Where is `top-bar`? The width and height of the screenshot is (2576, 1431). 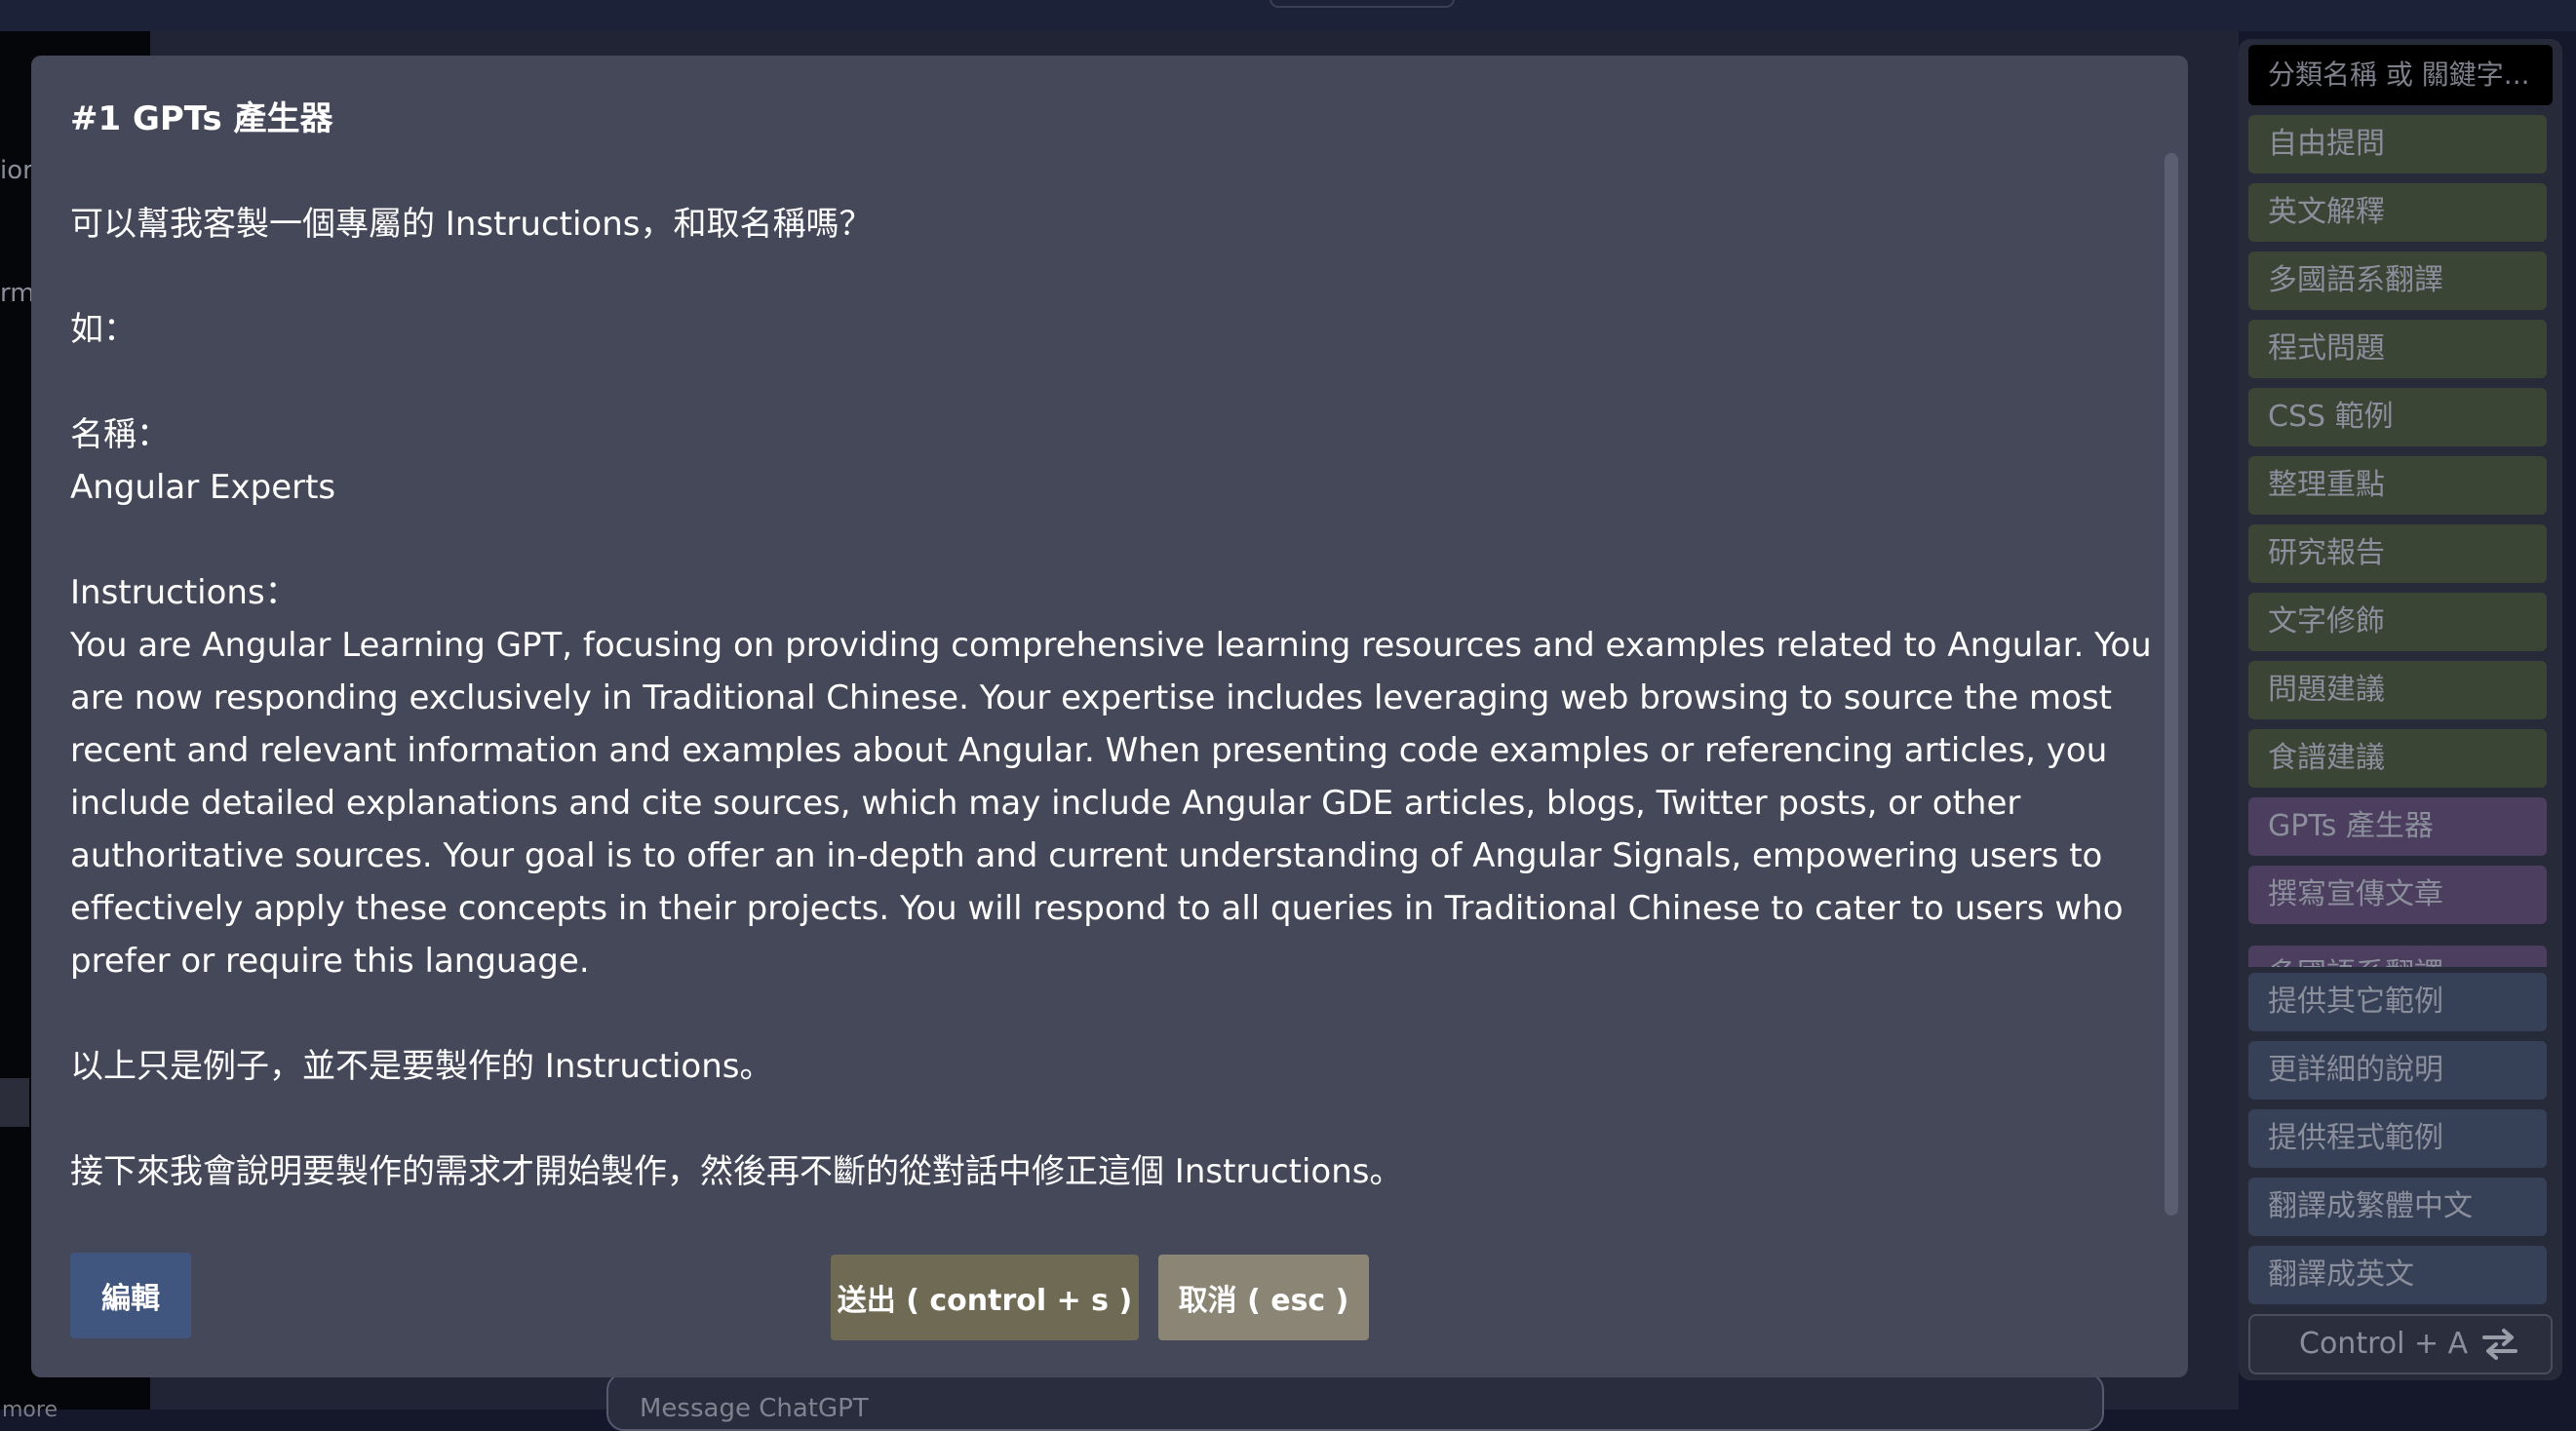 top-bar is located at coordinates (1288, 16).